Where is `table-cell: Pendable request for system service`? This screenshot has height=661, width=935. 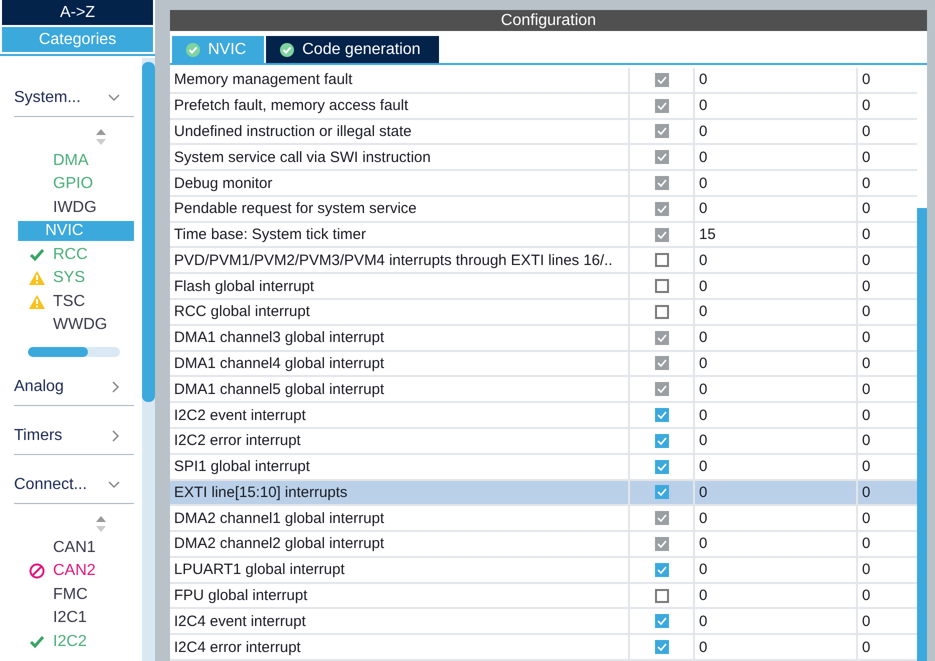
table-cell: Pendable request for system service is located at coordinates (400, 208).